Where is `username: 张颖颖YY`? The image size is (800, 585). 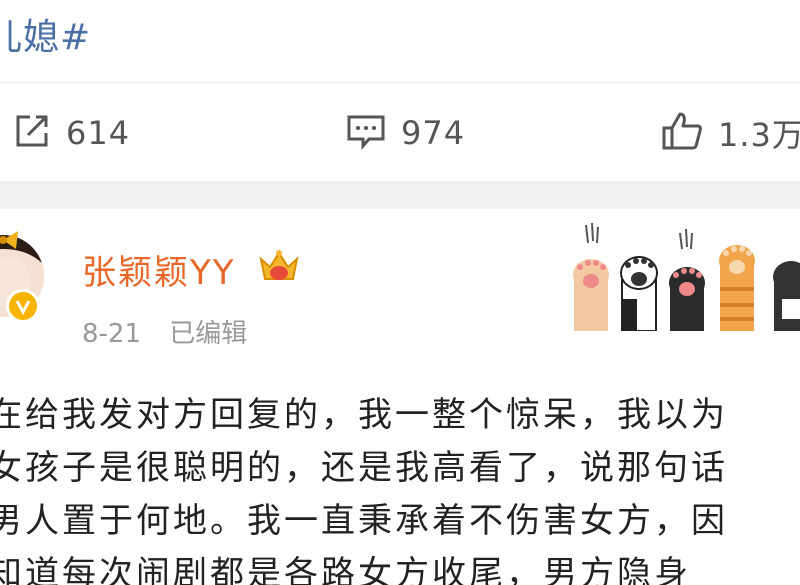
username: 张颖颖YY is located at coordinates (159, 269).